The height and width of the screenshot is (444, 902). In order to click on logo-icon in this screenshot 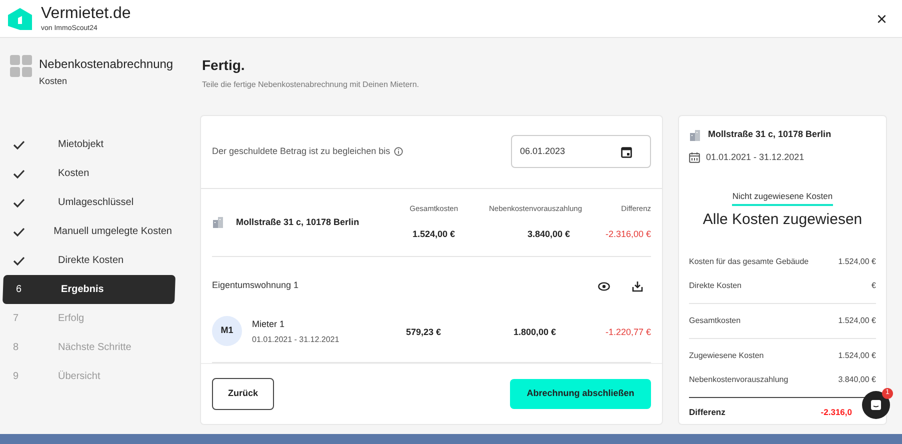, I will do `click(20, 19)`.